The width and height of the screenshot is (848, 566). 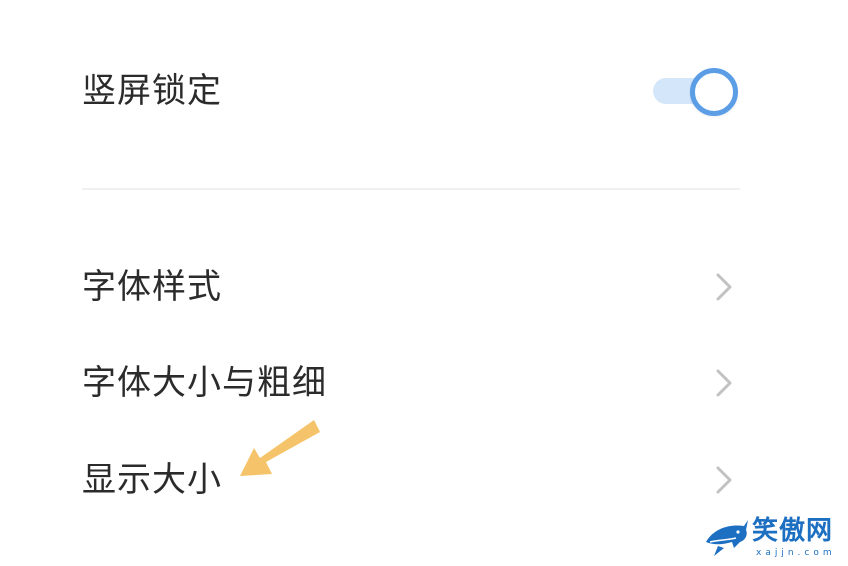 I want to click on watermark: 笑傲网 xajjn.com, so click(x=774, y=538).